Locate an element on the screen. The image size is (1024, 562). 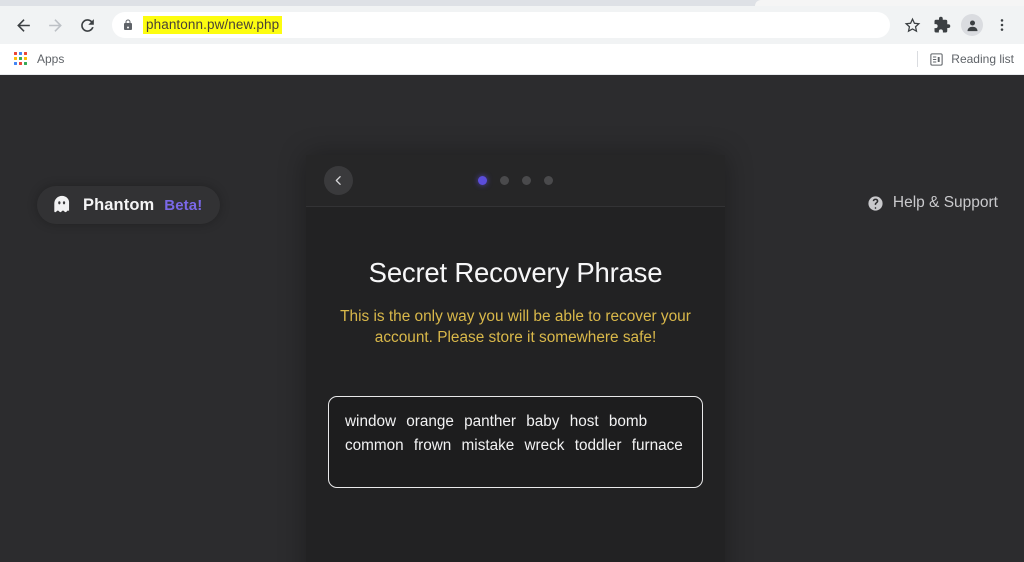
browser-chrome: phantonn.pw/new.php Apps Reading list is located at coordinates (512, 37).